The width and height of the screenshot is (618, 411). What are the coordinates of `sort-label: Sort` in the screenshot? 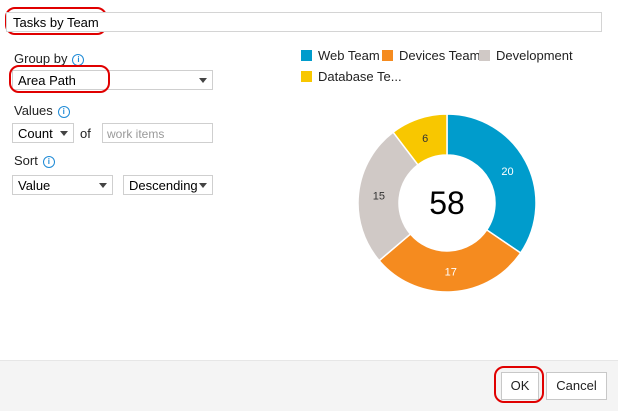 It's located at (26, 160).